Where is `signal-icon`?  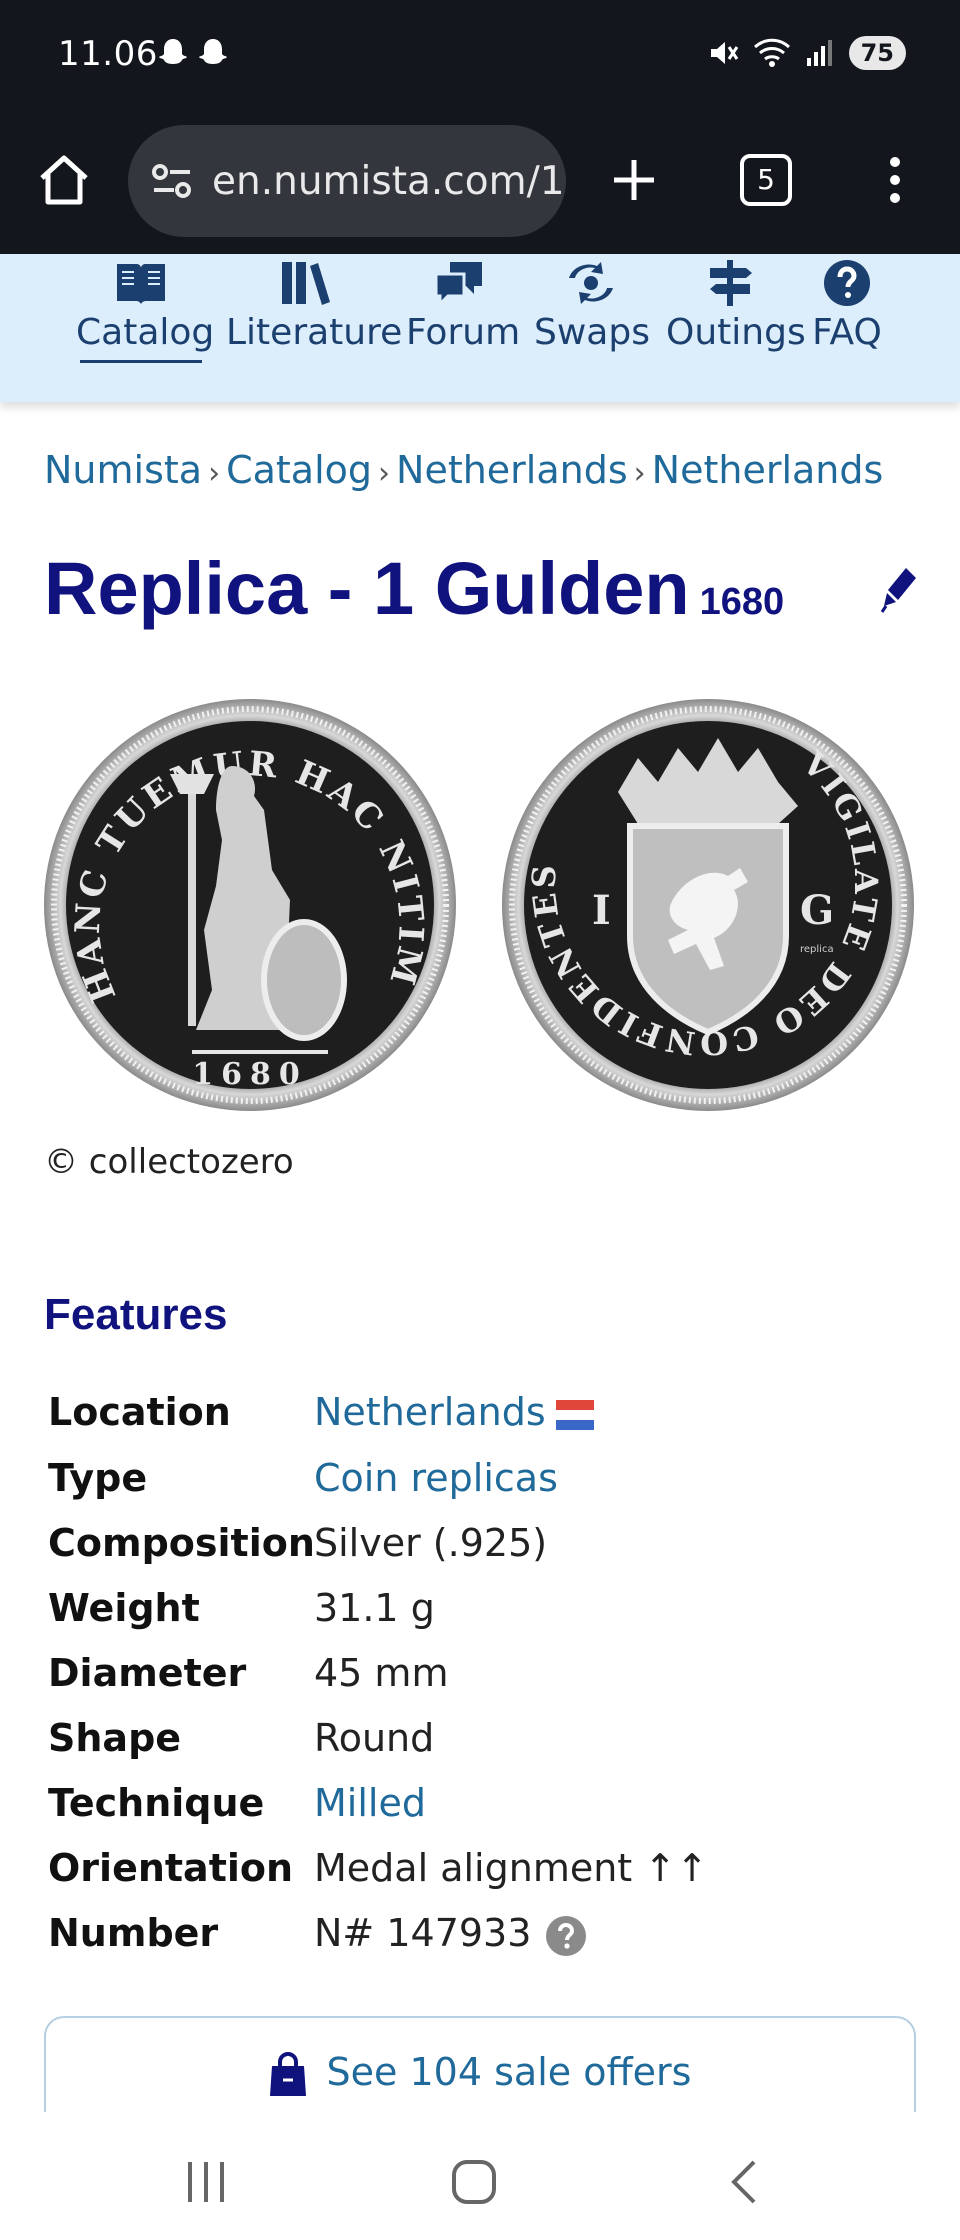
signal-icon is located at coordinates (819, 53).